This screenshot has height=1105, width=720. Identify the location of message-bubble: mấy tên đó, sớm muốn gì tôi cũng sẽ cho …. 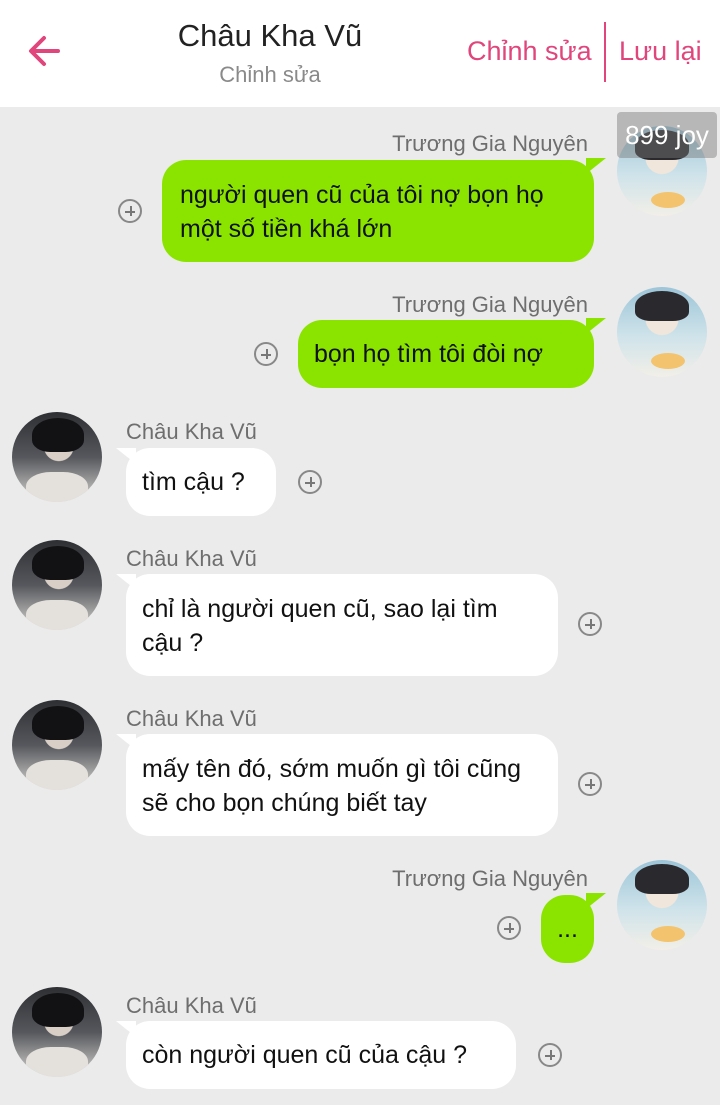
(342, 785).